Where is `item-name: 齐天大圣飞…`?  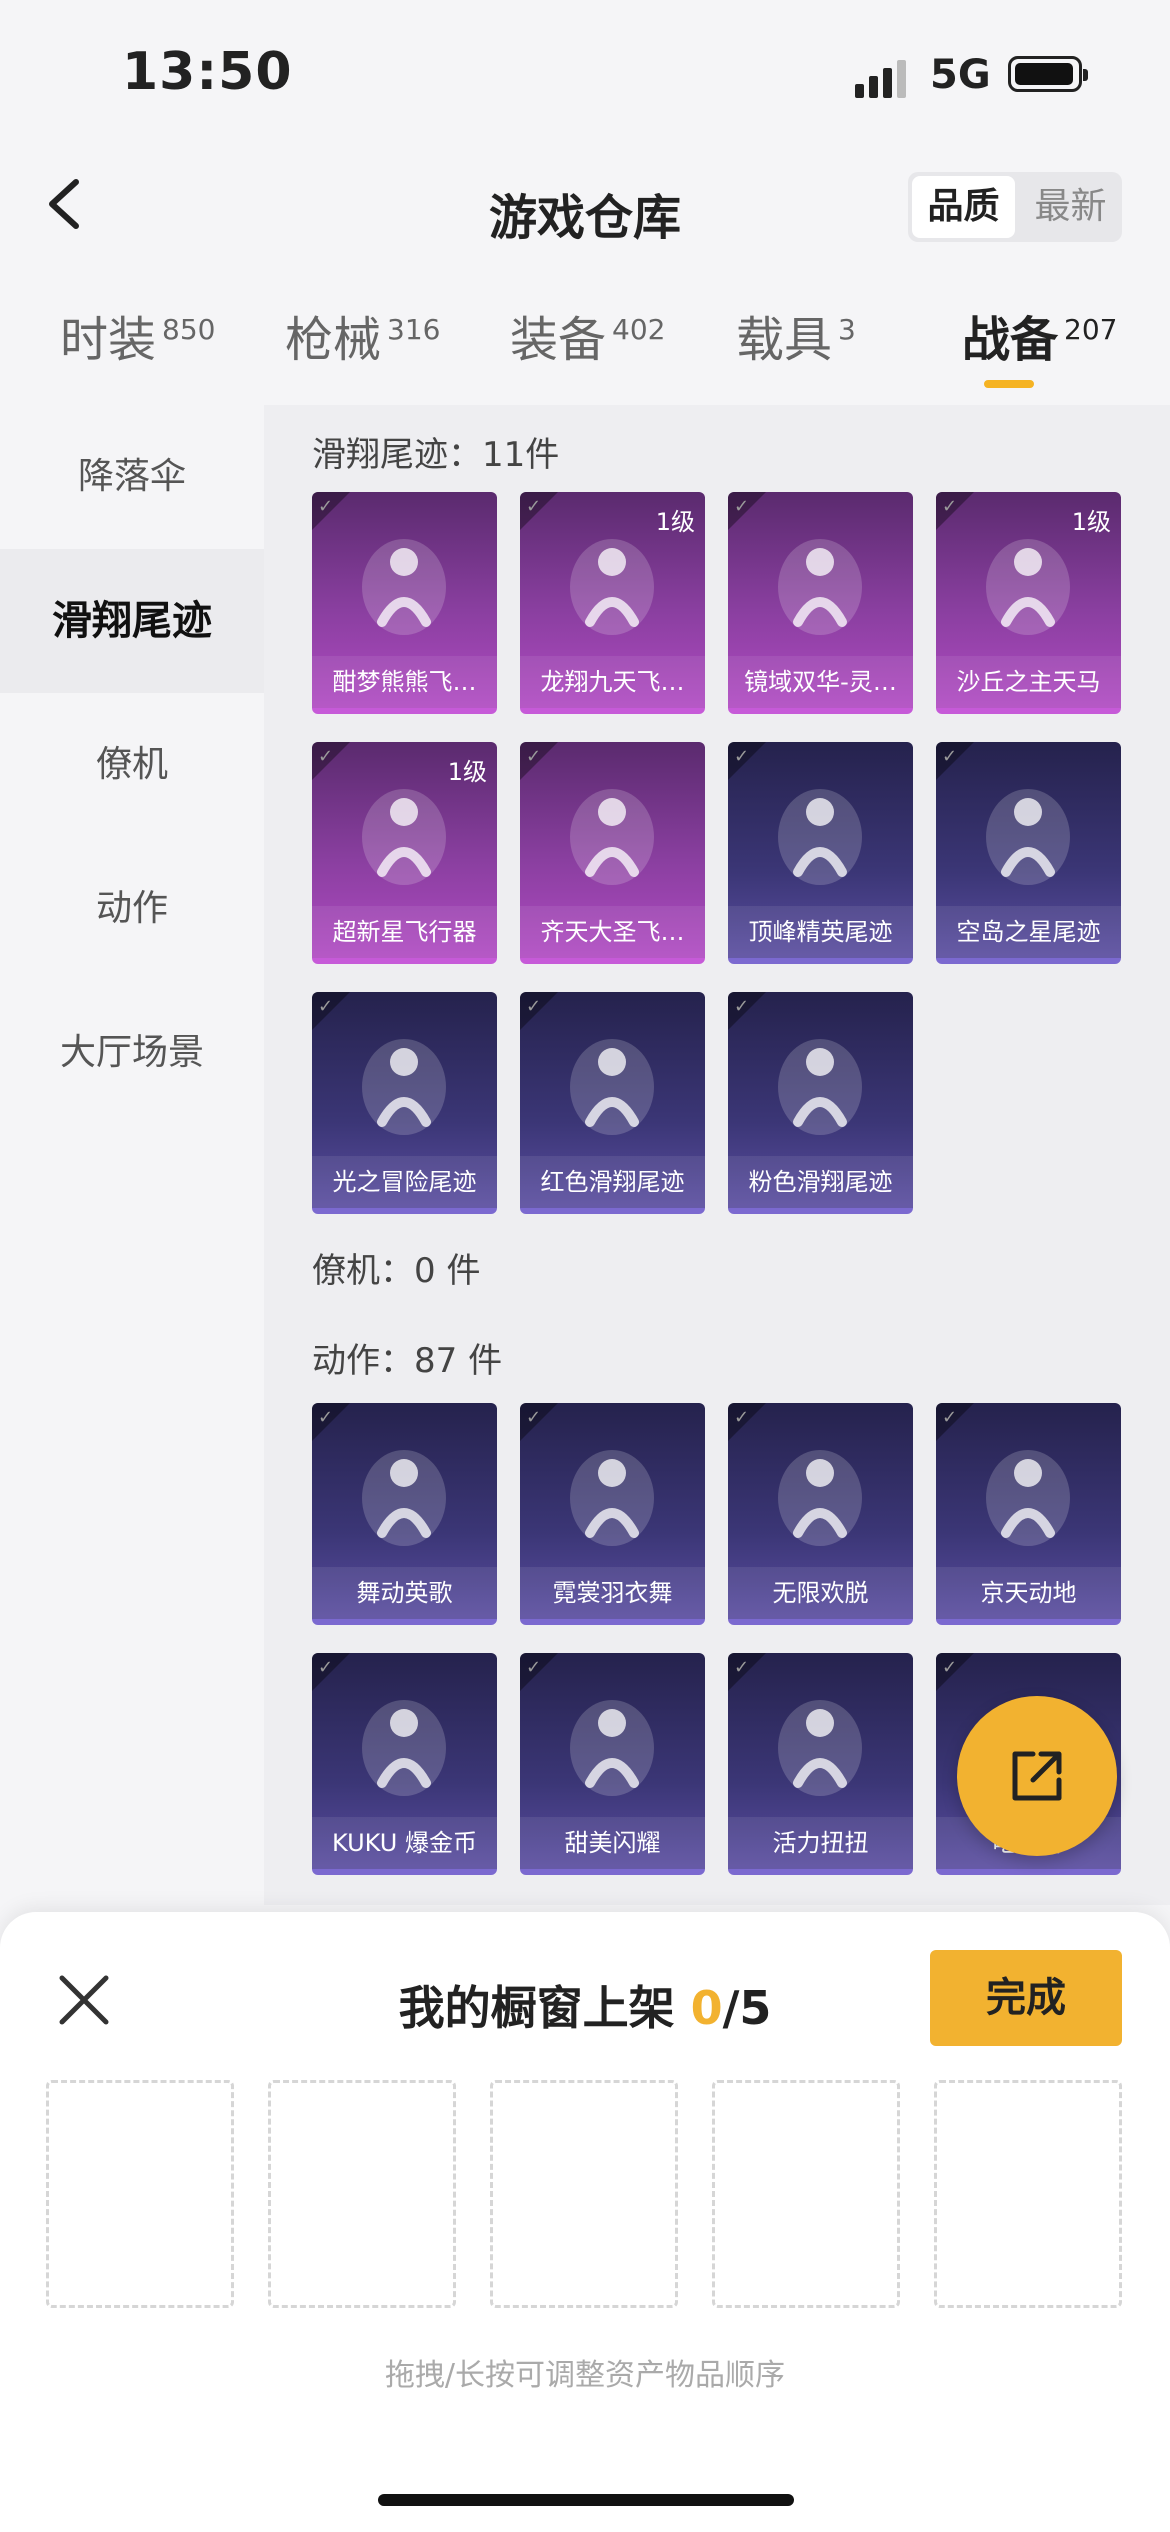
item-name: 齐天大圣飞… is located at coordinates (612, 932).